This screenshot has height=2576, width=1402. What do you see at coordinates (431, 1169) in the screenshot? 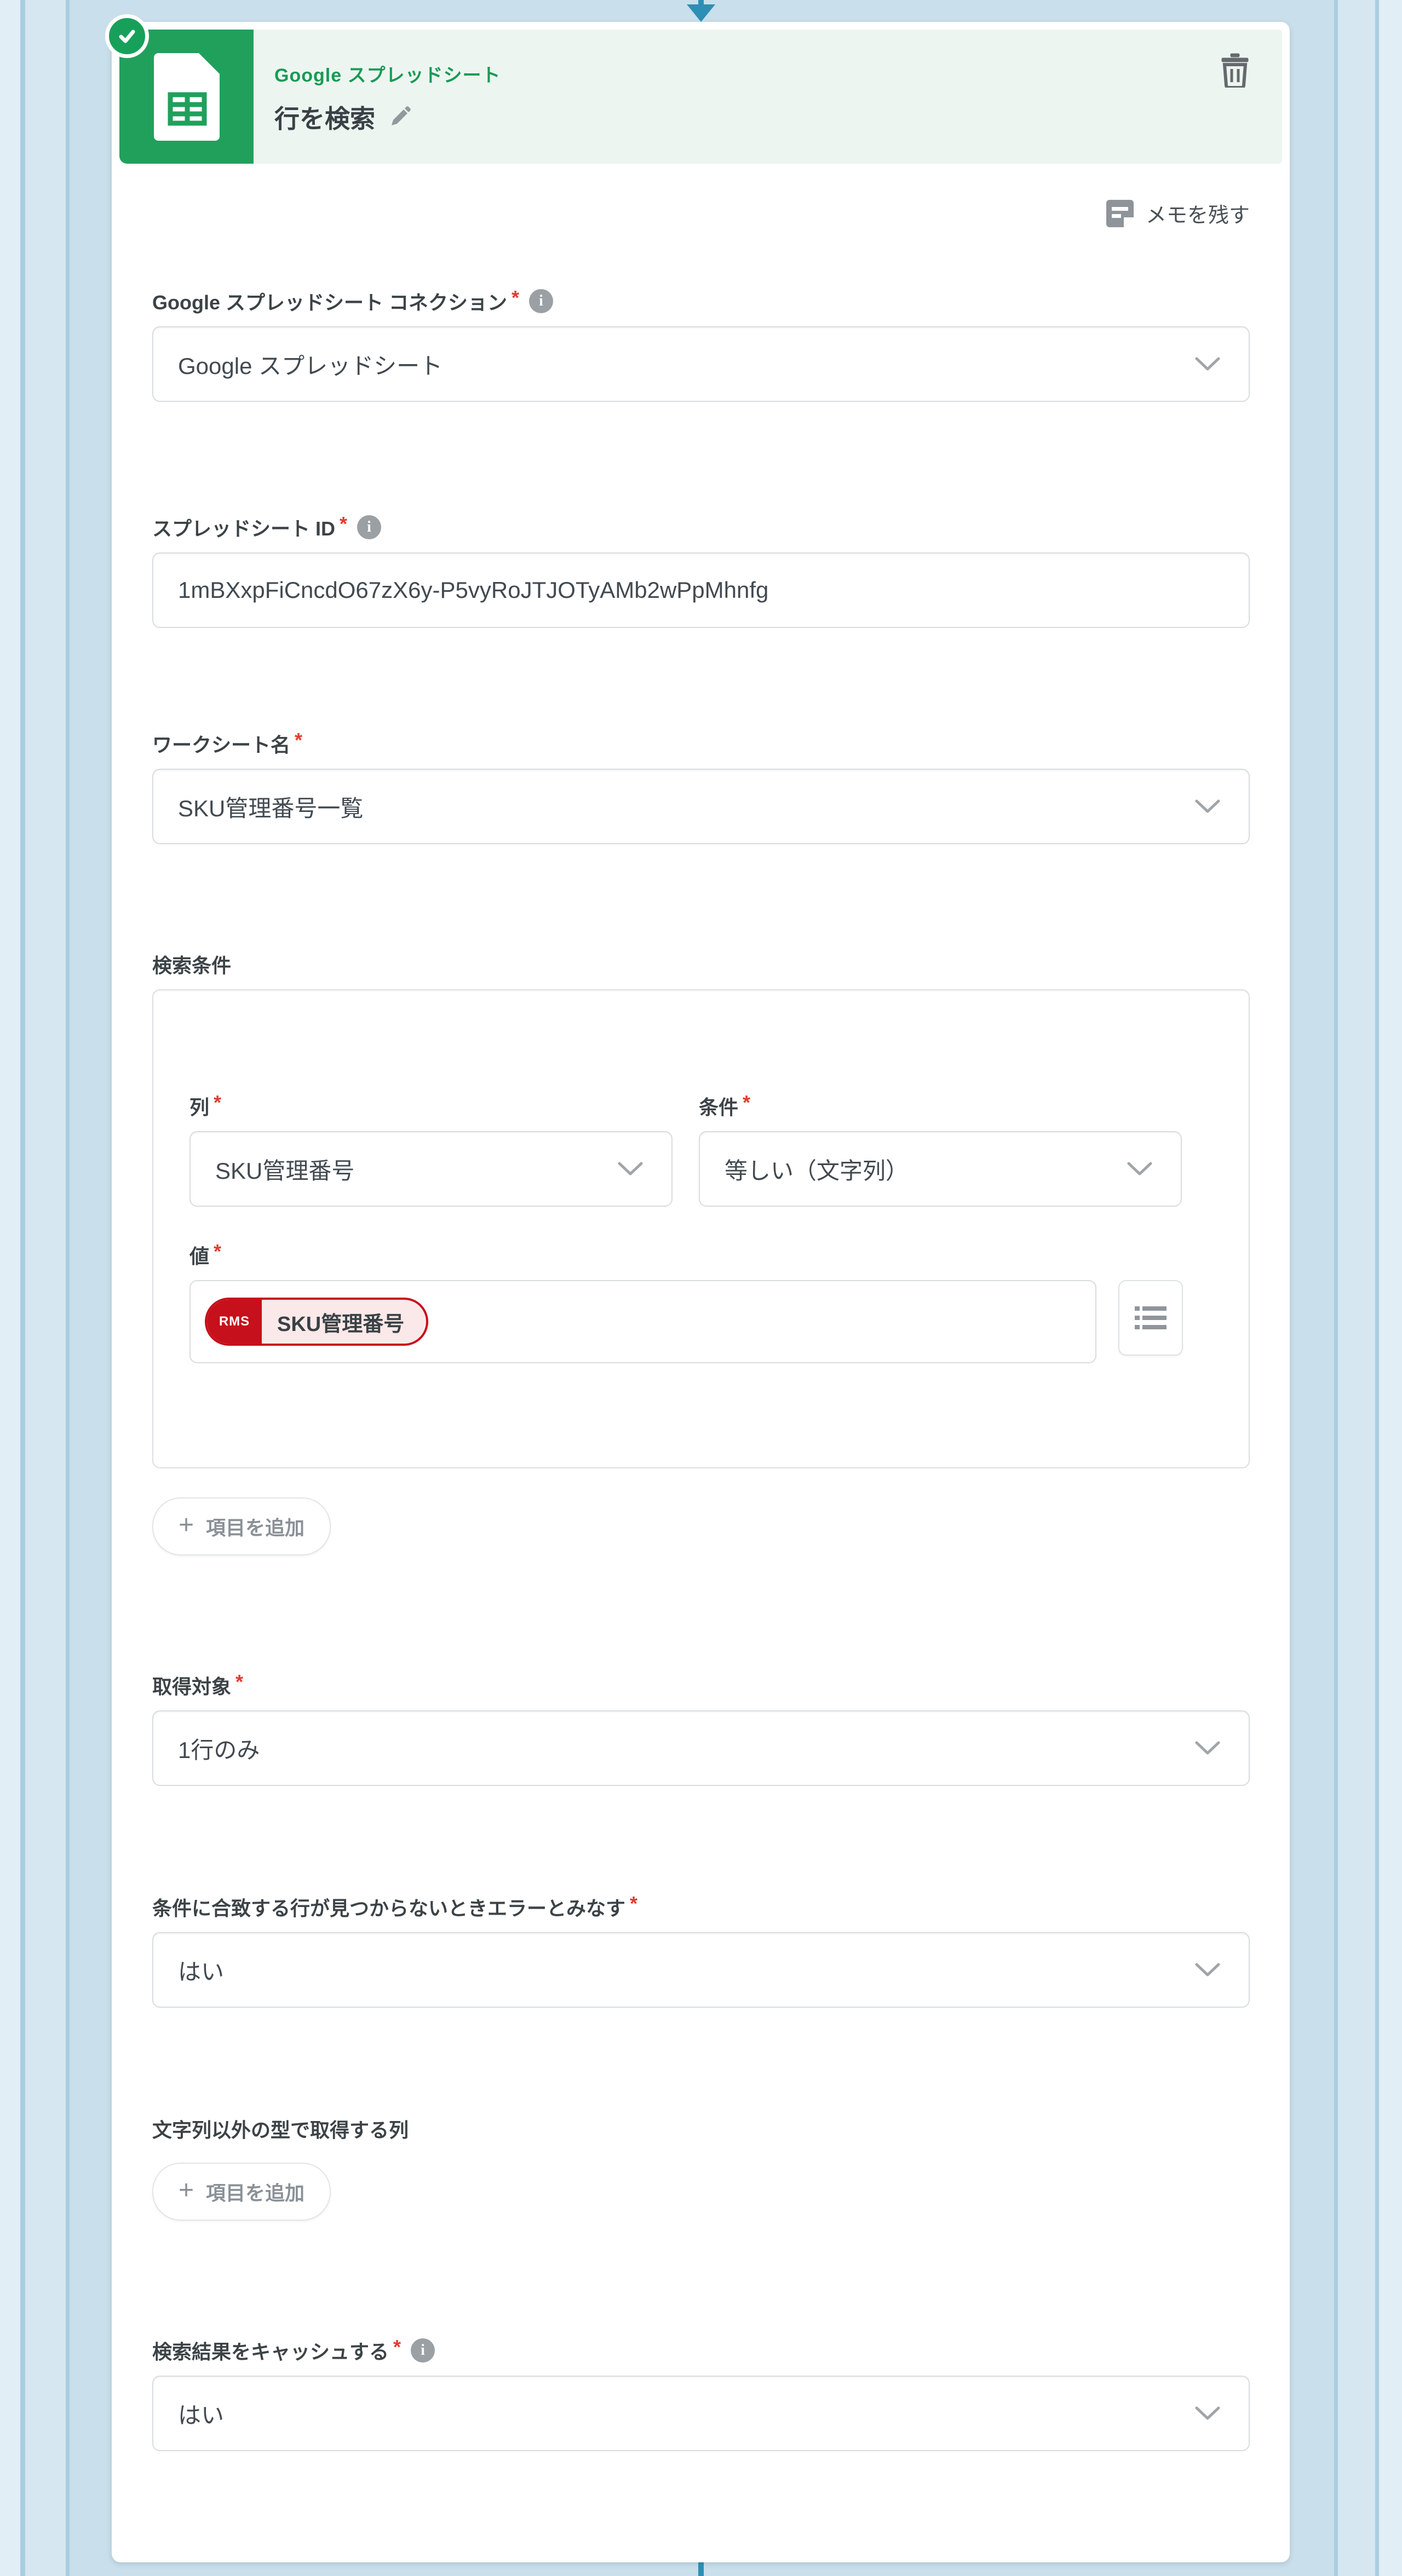
I see `column-select: SKU管理番号` at bounding box center [431, 1169].